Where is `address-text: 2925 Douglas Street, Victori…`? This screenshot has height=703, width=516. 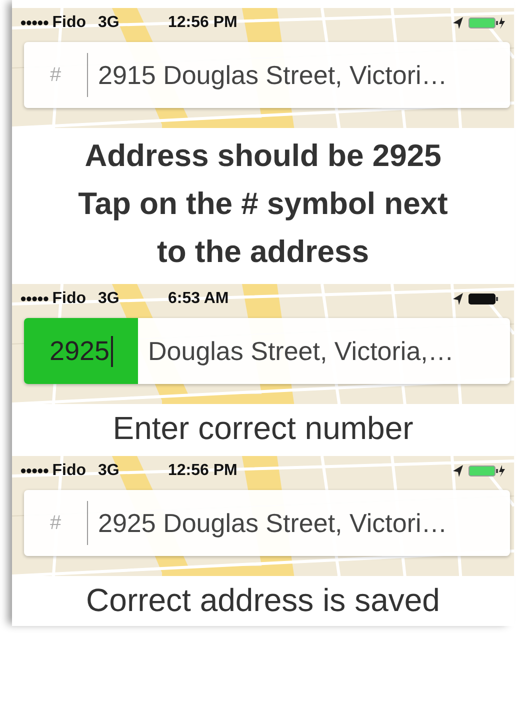
address-text: 2925 Douglas Street, Victori… is located at coordinates (273, 523).